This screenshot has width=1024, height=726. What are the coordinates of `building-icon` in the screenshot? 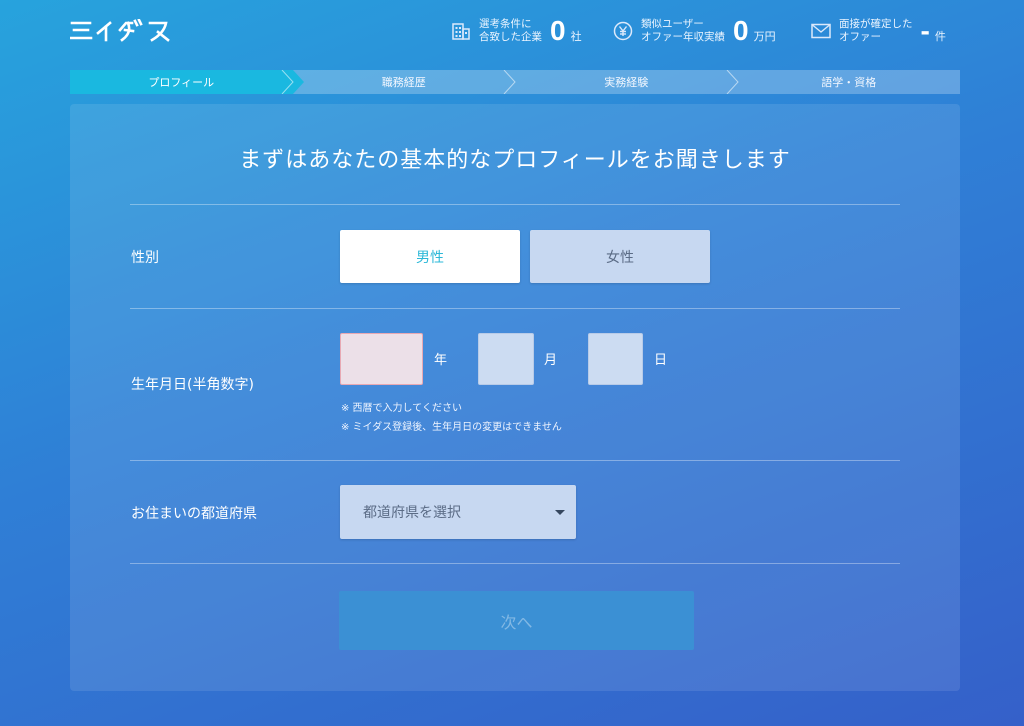 It's located at (461, 31).